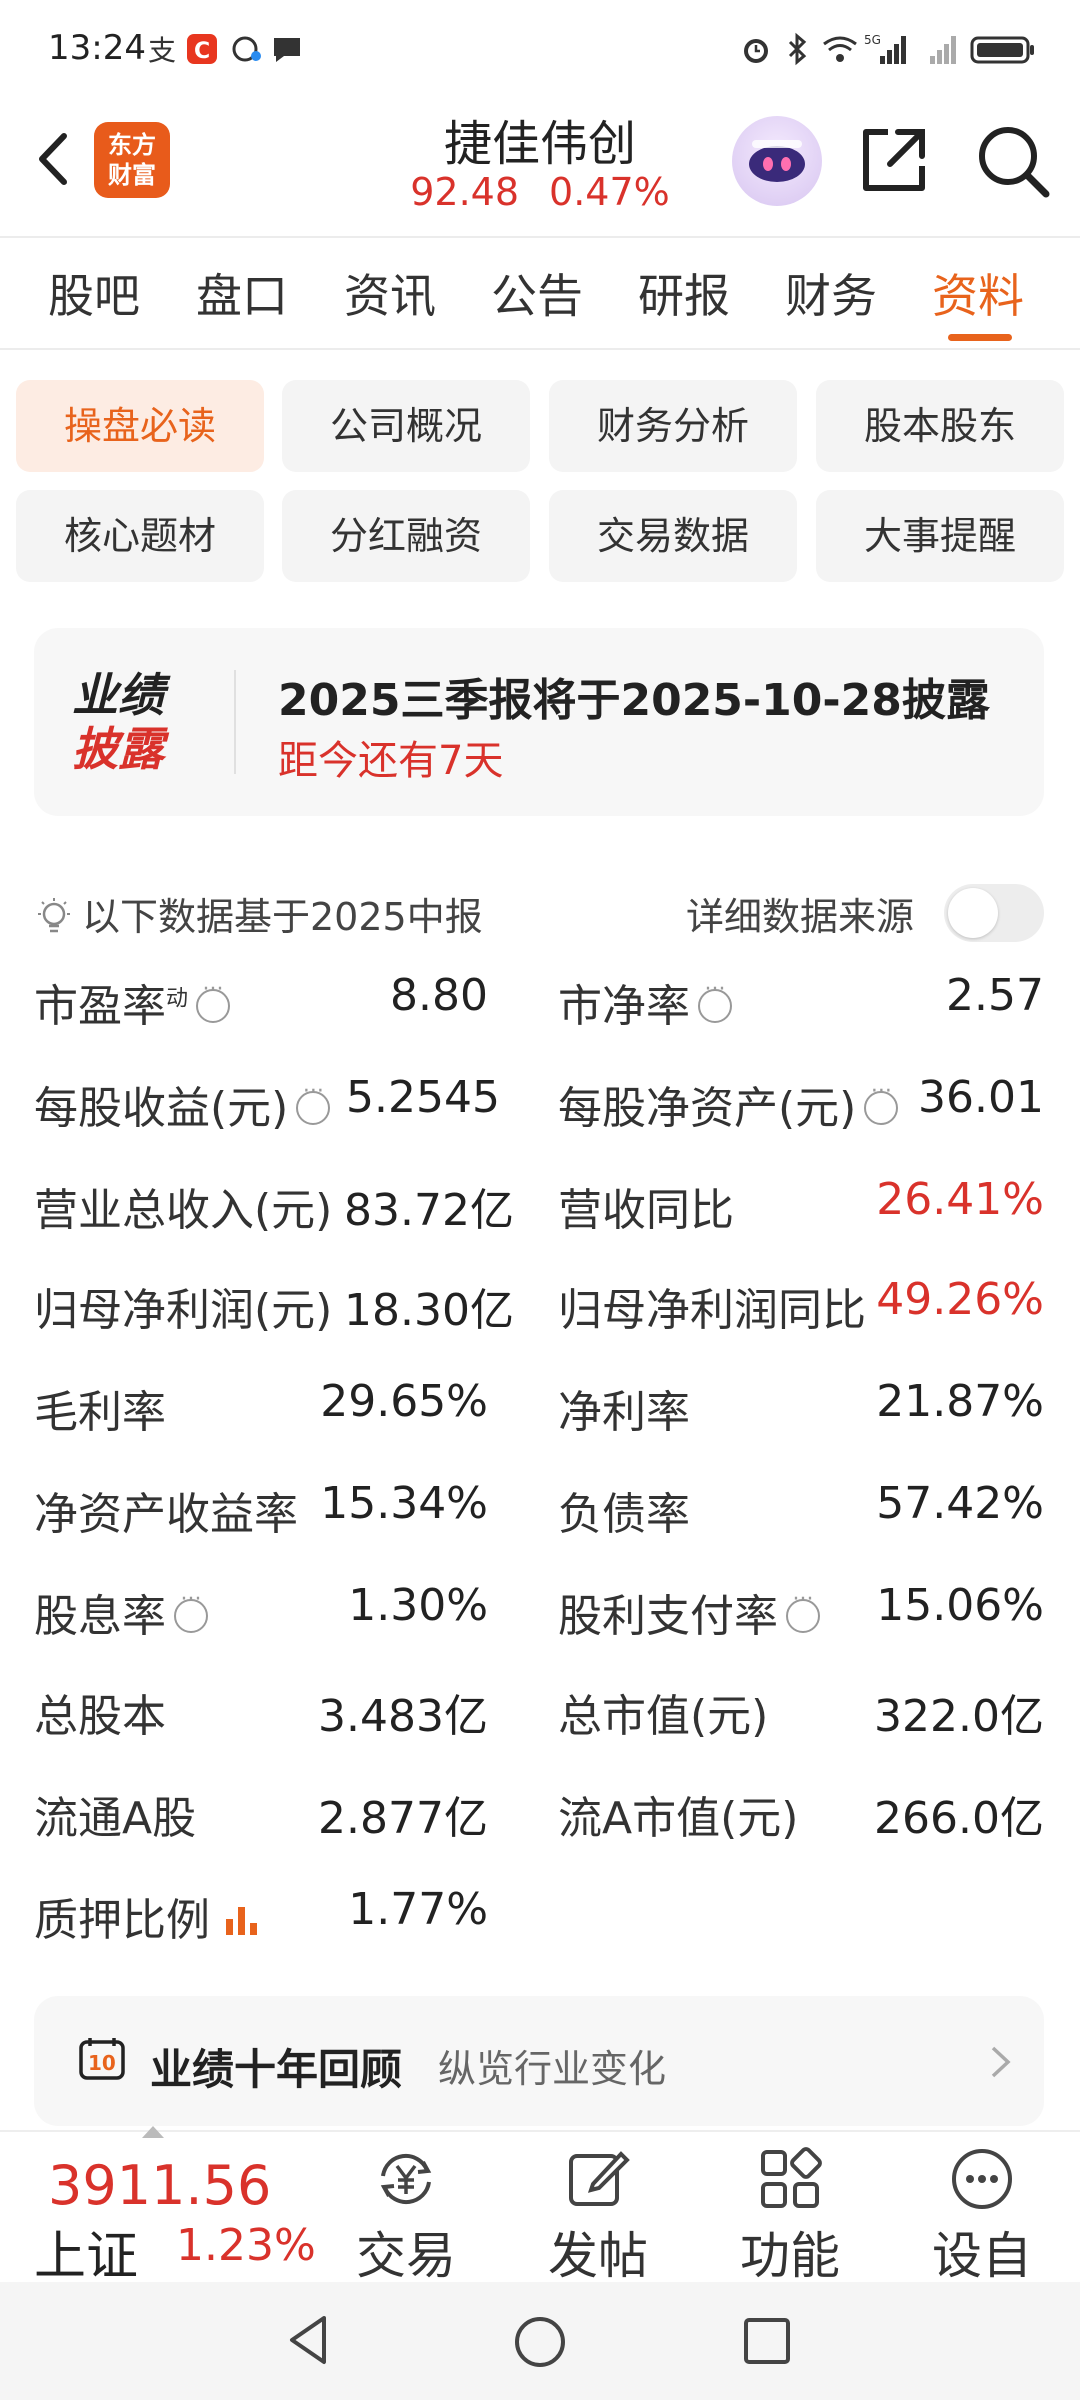 Image resolution: width=1080 pixels, height=2400 pixels. Describe the element at coordinates (663, 1716) in the screenshot. I see `metric-mkt-cap-label: 总市值(元)` at that location.